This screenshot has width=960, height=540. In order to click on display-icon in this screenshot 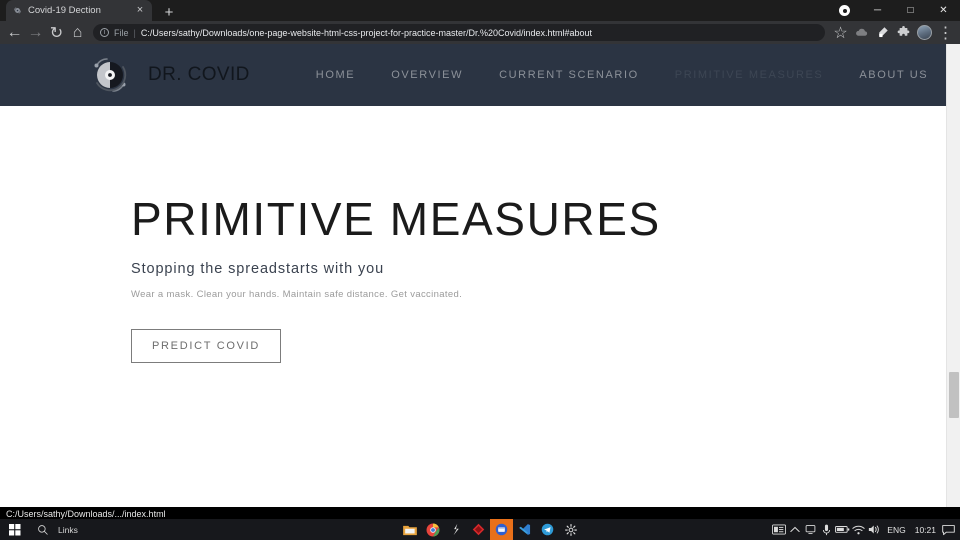, I will do `click(810, 529)`.